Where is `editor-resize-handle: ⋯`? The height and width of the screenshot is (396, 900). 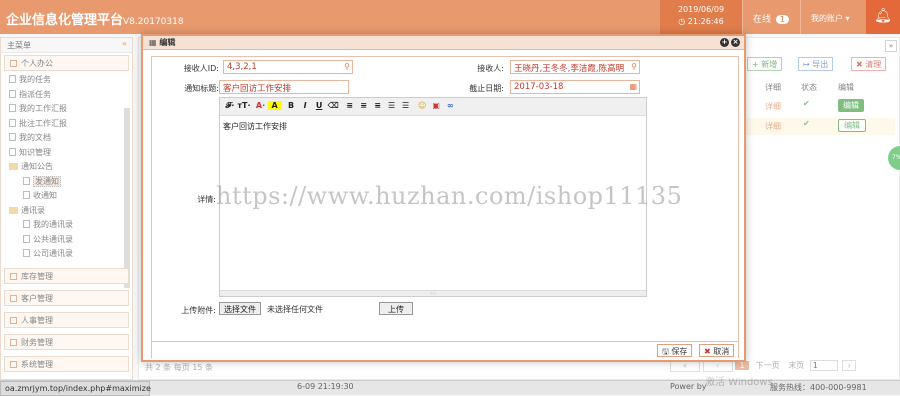 editor-resize-handle: ⋯ is located at coordinates (433, 293).